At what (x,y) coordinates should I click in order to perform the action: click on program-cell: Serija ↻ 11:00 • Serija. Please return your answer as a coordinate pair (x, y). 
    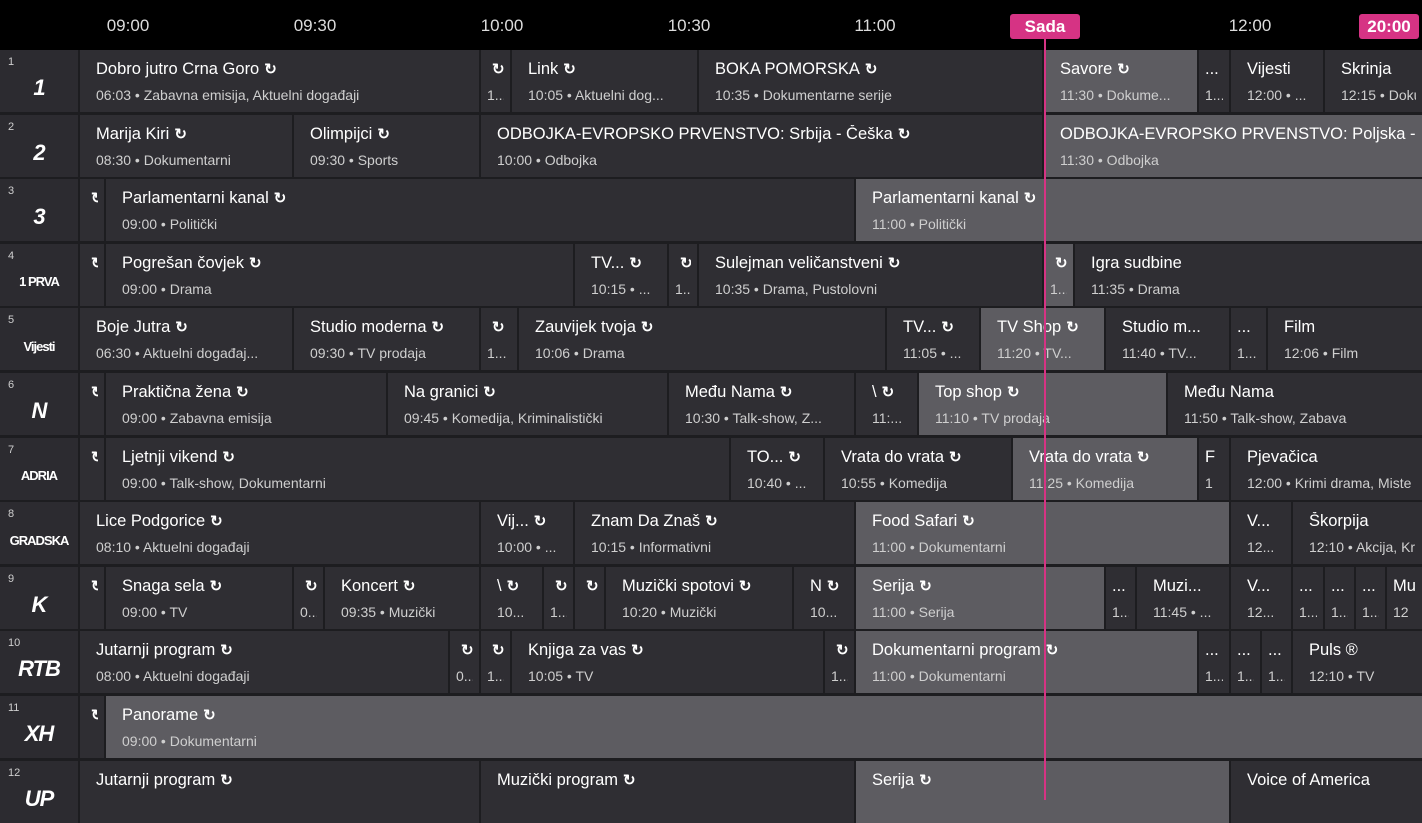
    Looking at the image, I should click on (980, 597).